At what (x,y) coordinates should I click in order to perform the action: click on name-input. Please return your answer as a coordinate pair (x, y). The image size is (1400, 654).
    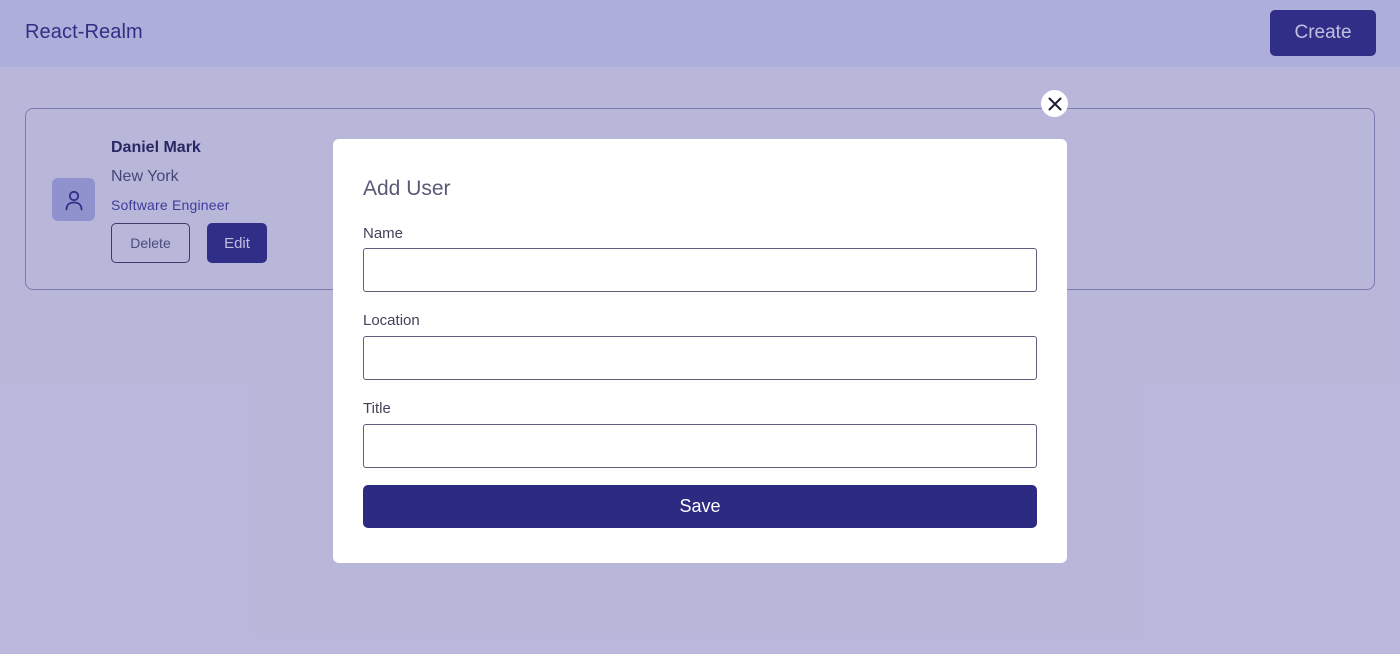
    Looking at the image, I should click on (700, 270).